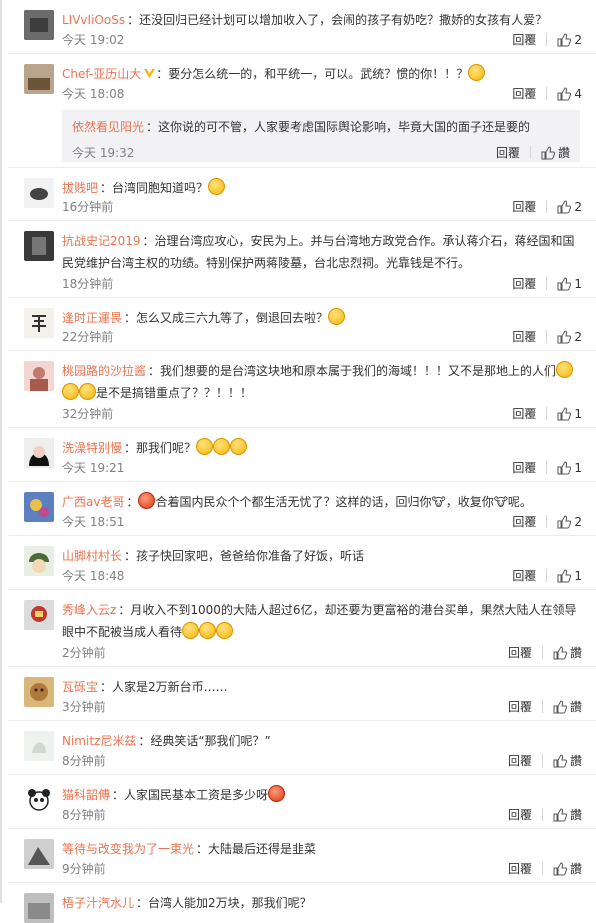  What do you see at coordinates (190, 795) in the screenshot?
I see `comment-body: ：人家国民基本工资是多少呀` at bounding box center [190, 795].